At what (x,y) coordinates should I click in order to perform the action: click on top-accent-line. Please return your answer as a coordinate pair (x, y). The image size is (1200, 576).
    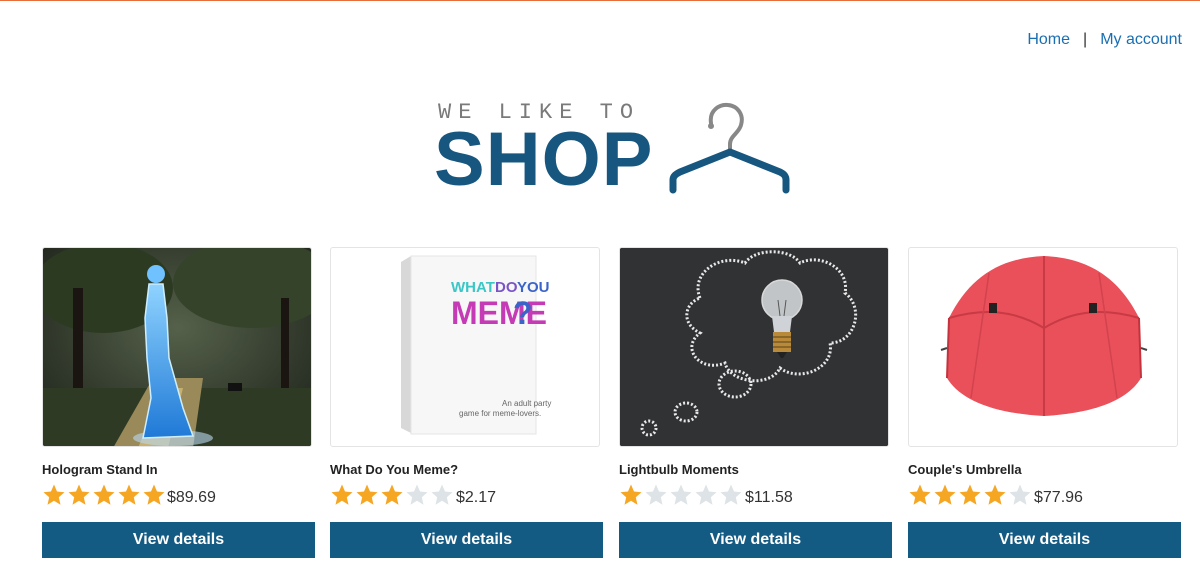
    Looking at the image, I should click on (600, 0).